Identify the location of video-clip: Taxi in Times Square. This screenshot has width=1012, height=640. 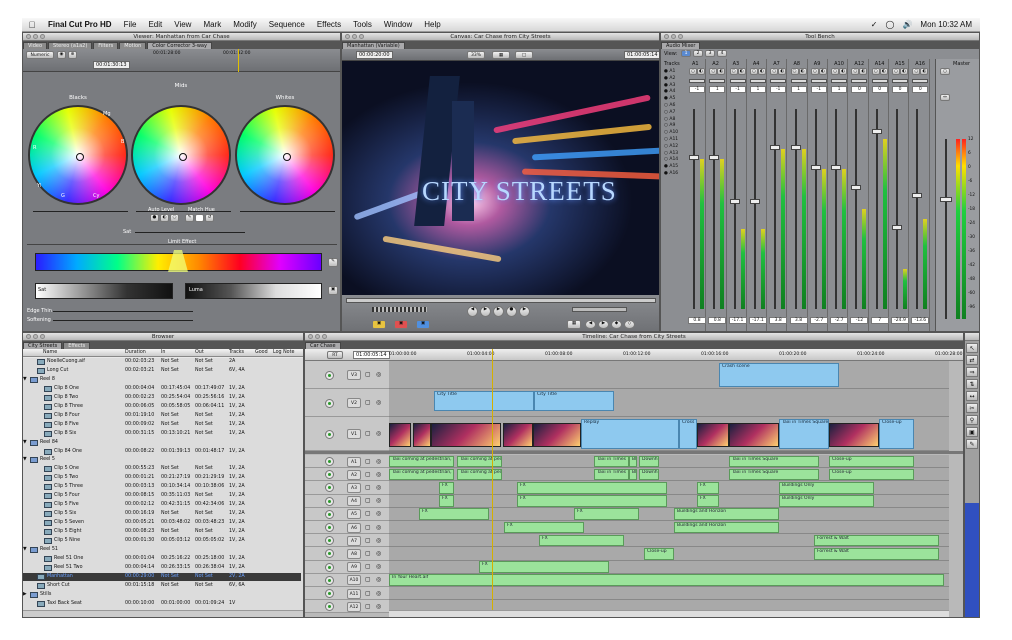
(804, 434).